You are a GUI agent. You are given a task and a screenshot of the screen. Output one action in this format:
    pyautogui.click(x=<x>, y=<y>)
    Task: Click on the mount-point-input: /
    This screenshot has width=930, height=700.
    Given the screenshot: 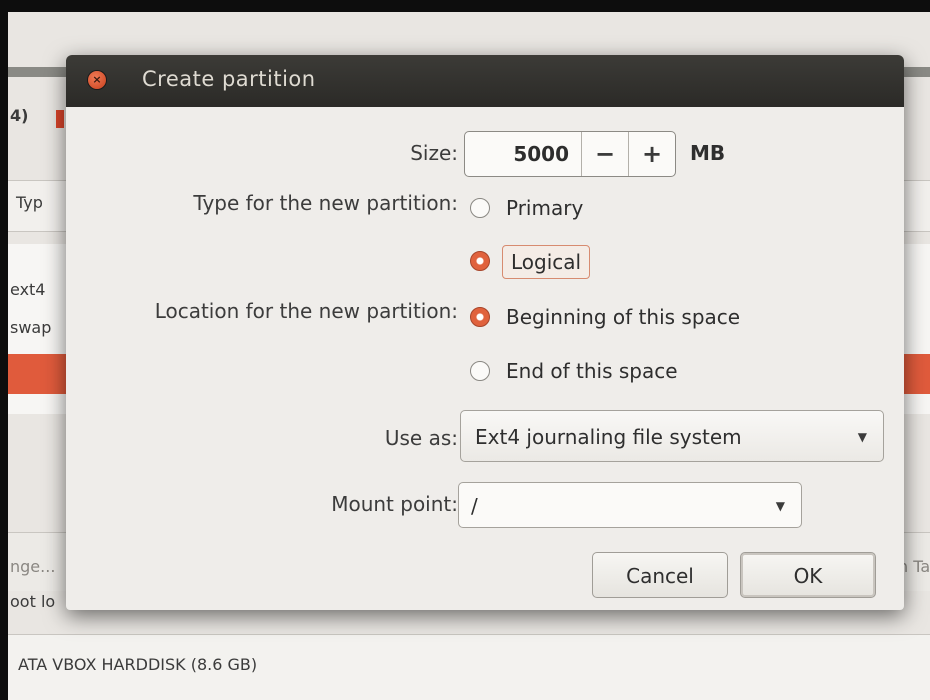 What is the action you would take?
    pyautogui.click(x=474, y=506)
    